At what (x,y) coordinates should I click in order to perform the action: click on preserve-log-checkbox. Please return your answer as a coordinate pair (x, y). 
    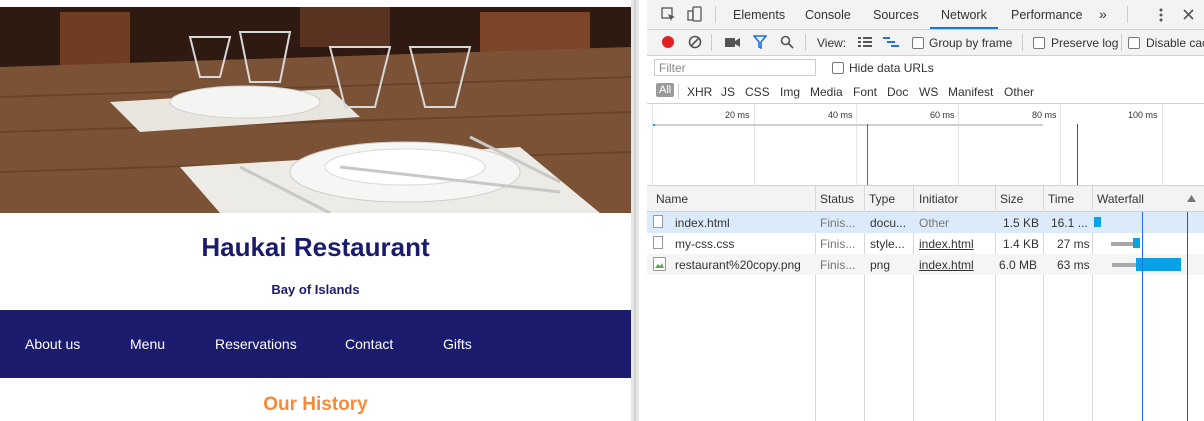
    Looking at the image, I should click on (1039, 43).